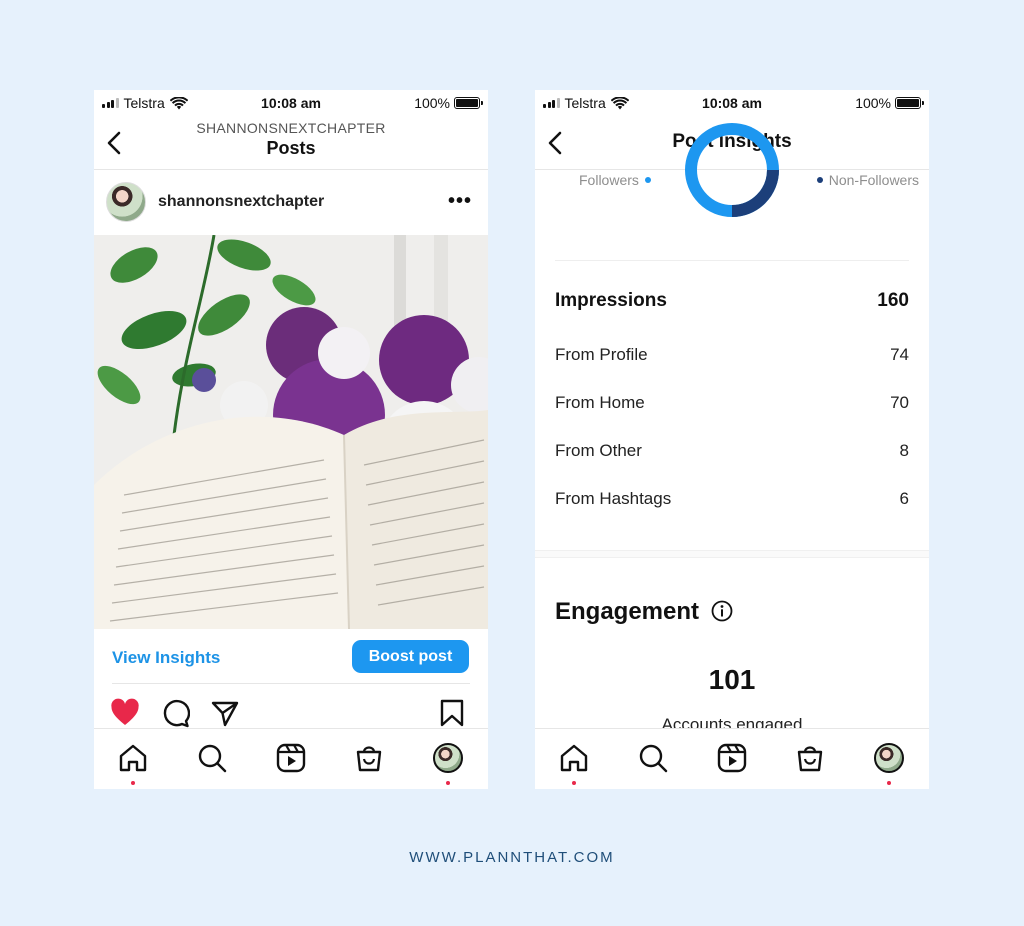  I want to click on impressions-source-row: From Hashtags 6, so click(732, 498).